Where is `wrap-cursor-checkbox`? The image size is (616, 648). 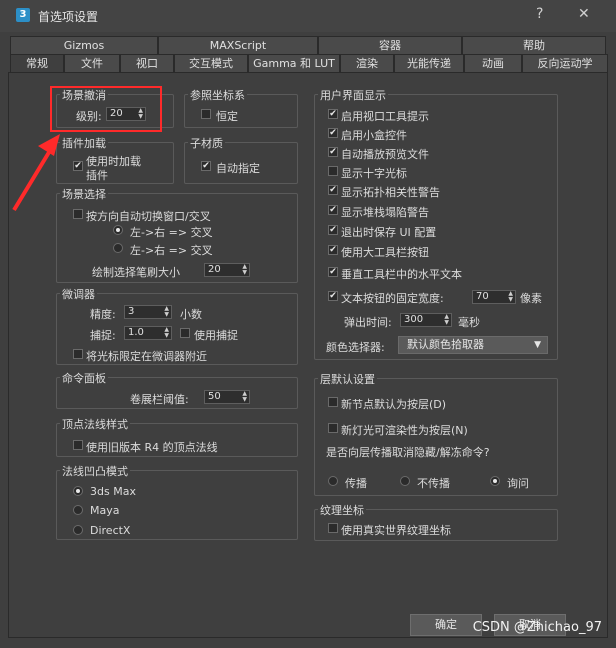 wrap-cursor-checkbox is located at coordinates (78, 354).